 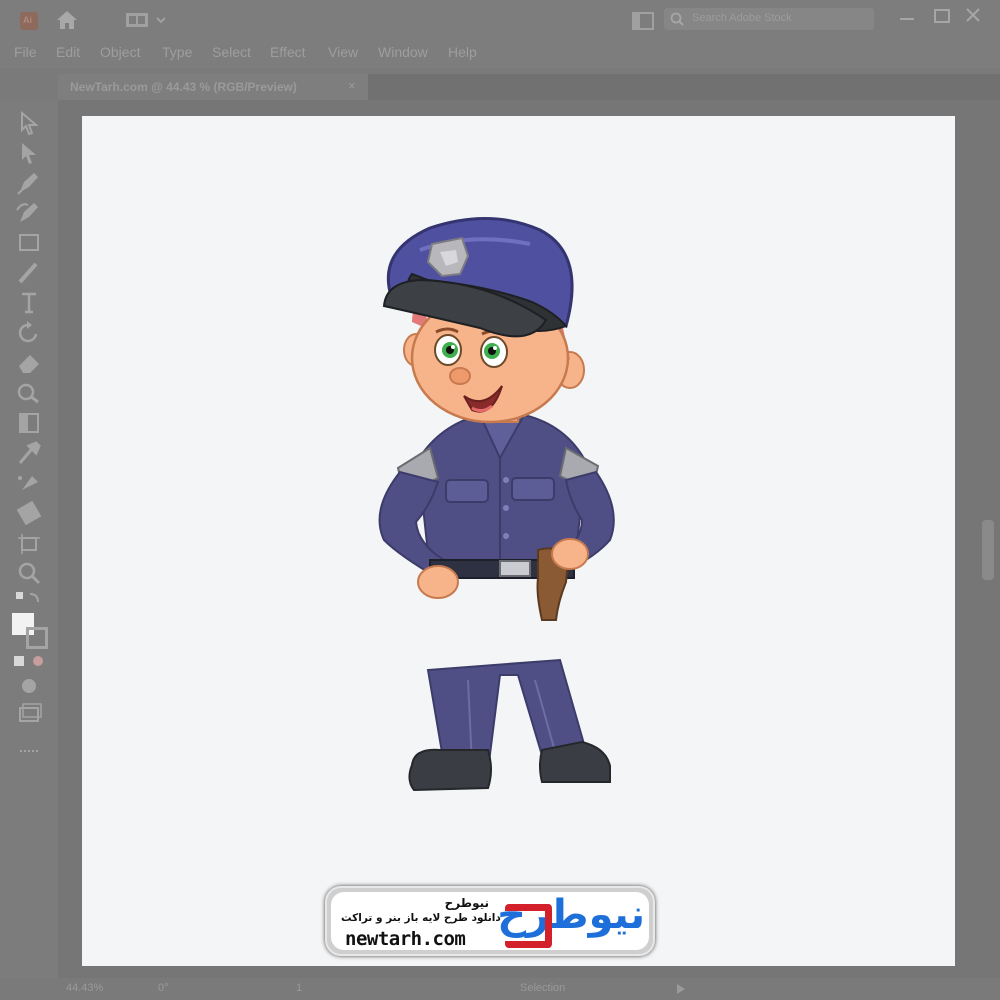 What do you see at coordinates (29, 363) in the screenshot?
I see `eraser-tool-icon` at bounding box center [29, 363].